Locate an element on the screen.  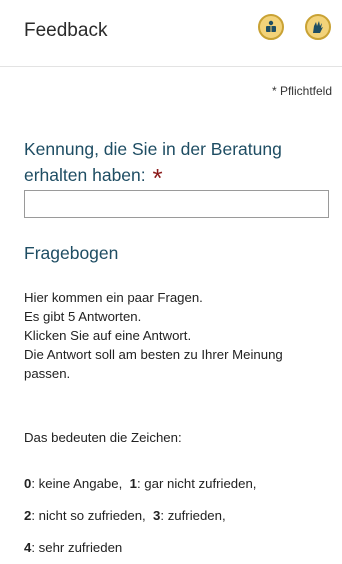
required-field-note: * Pflichtfeld is located at coordinates (301, 91).